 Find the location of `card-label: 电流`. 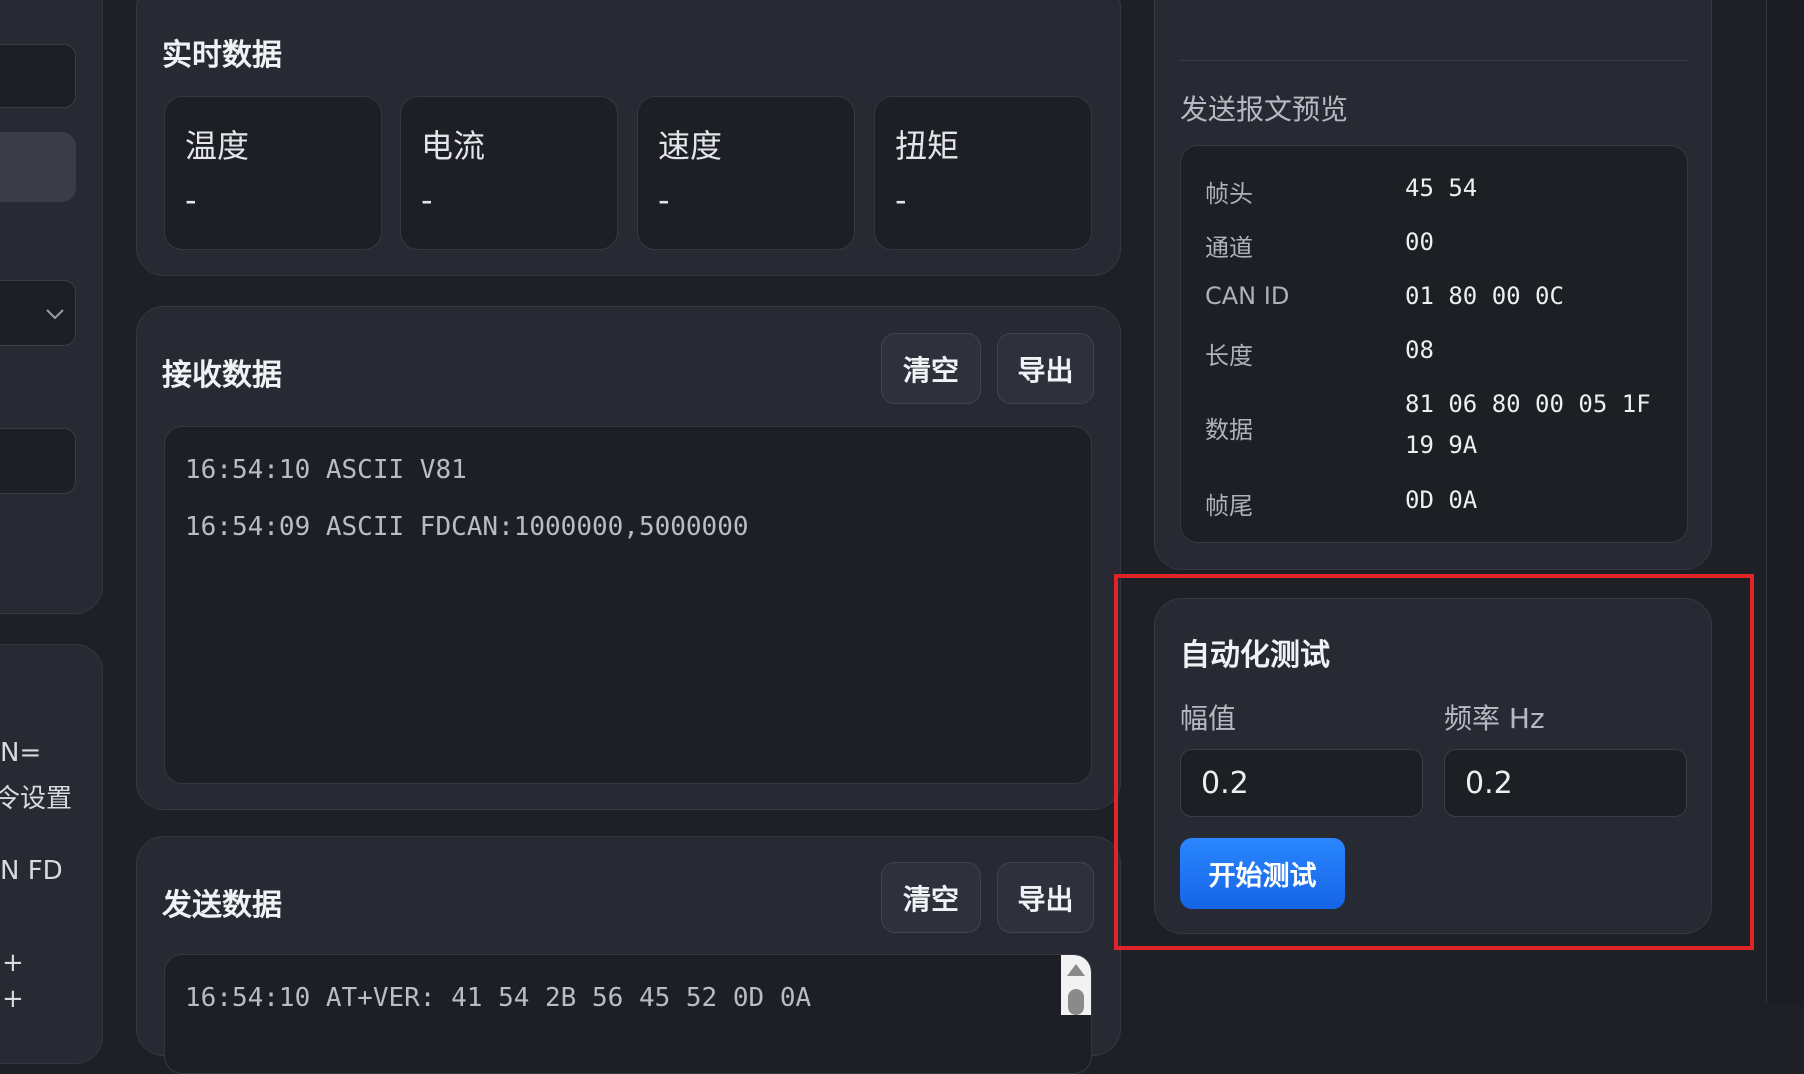

card-label: 电流 is located at coordinates (453, 146).